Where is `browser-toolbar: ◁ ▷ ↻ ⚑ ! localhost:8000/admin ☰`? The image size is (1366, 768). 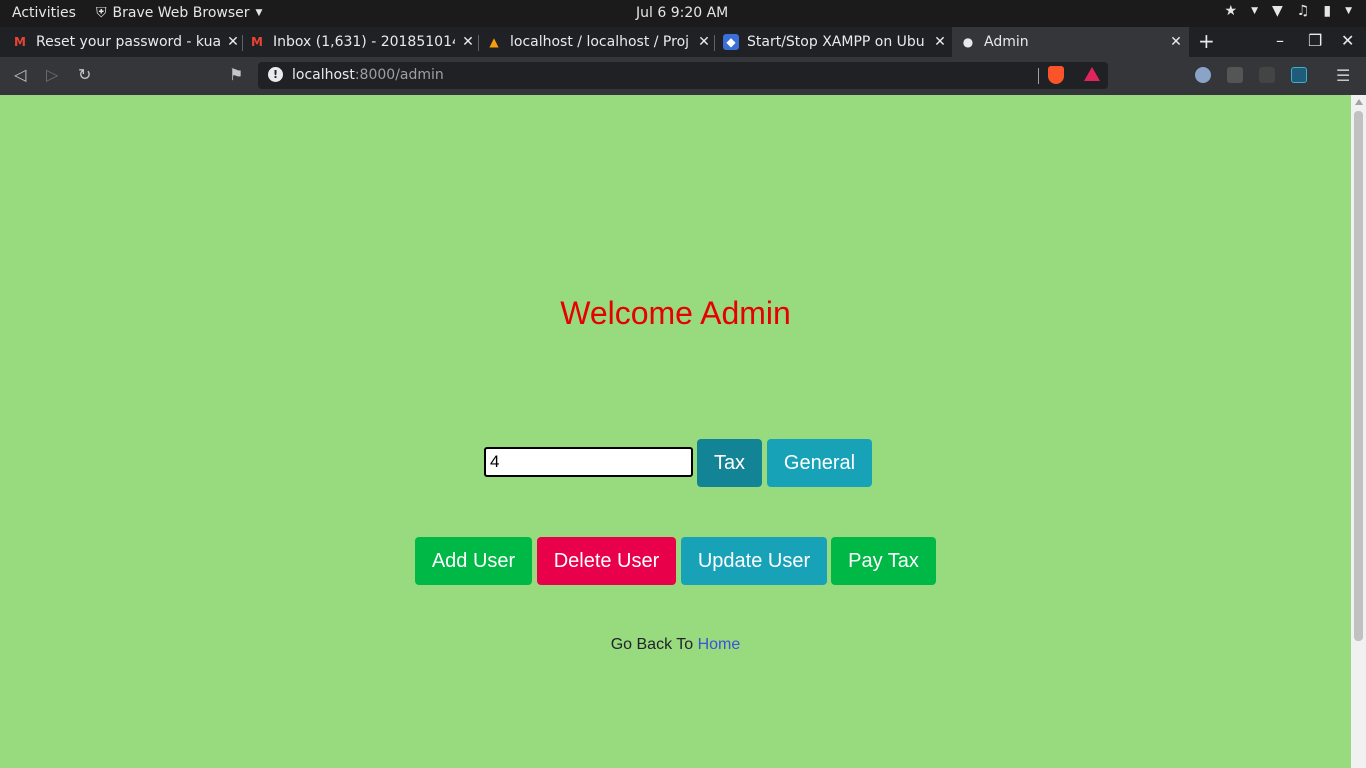 browser-toolbar: ◁ ▷ ↻ ⚑ ! localhost:8000/admin ☰ is located at coordinates (683, 76).